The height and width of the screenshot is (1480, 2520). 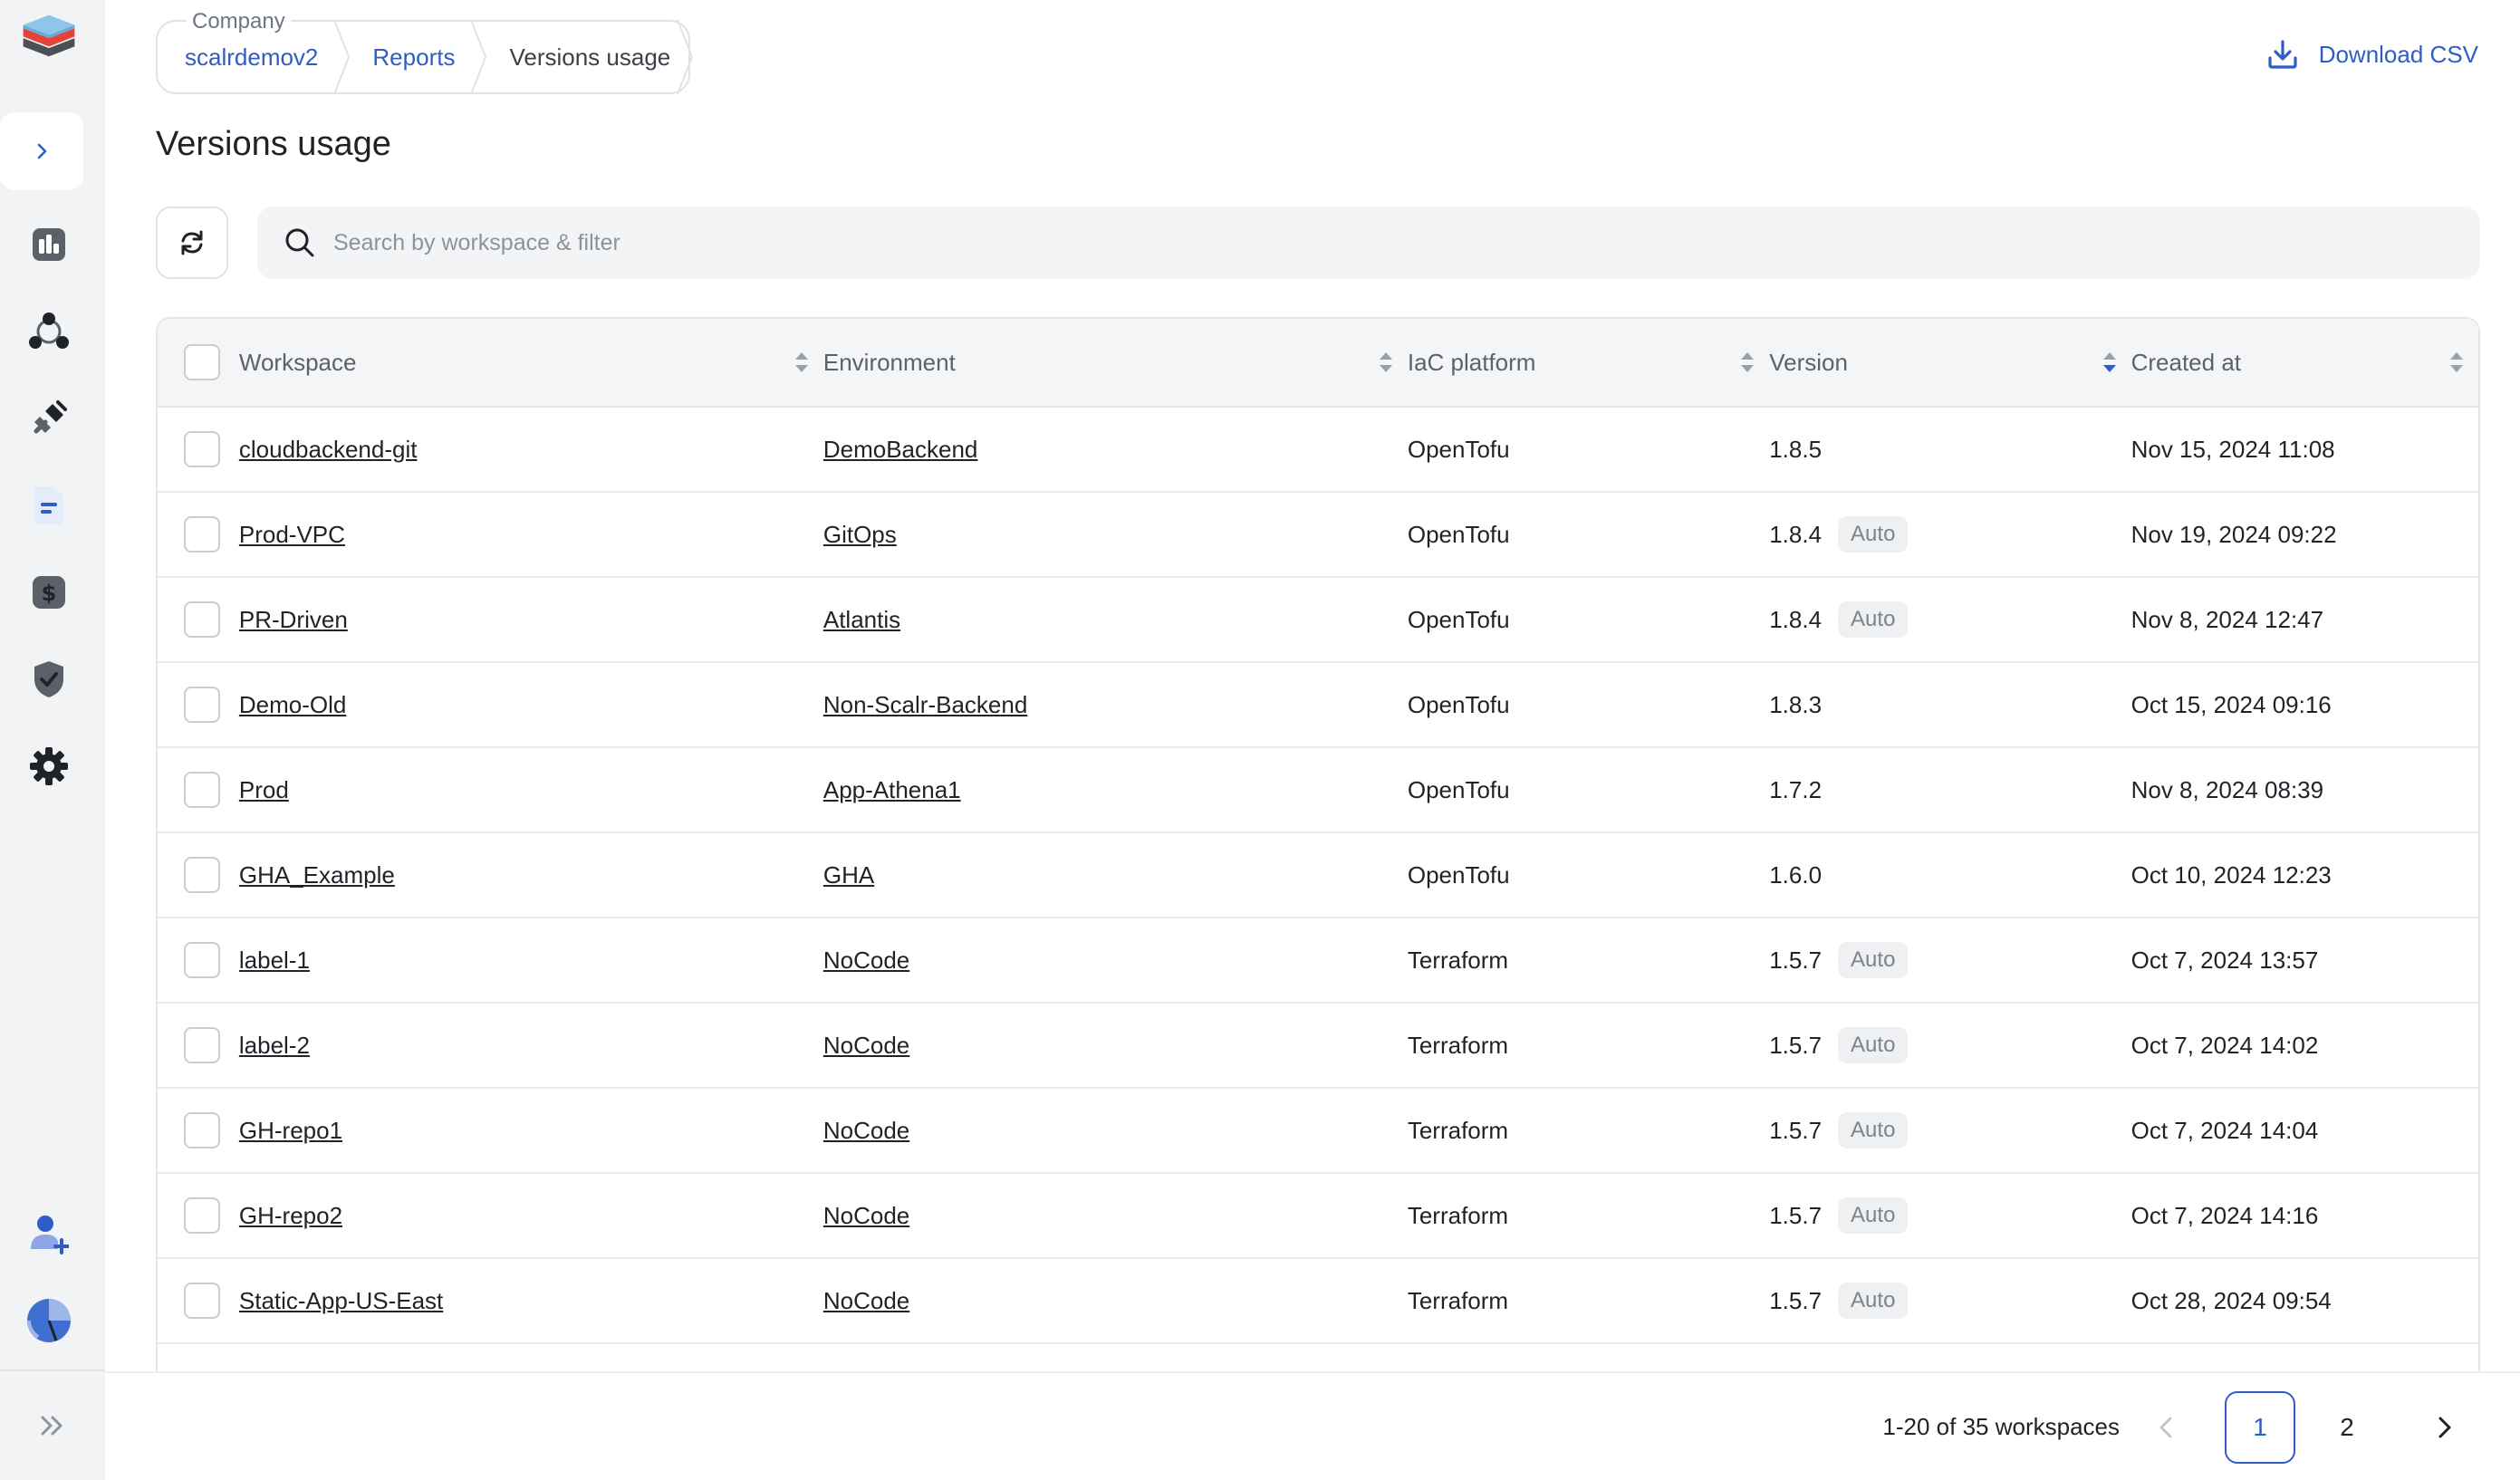 What do you see at coordinates (1796, 704) in the screenshot?
I see `version-value: 1.8.3` at bounding box center [1796, 704].